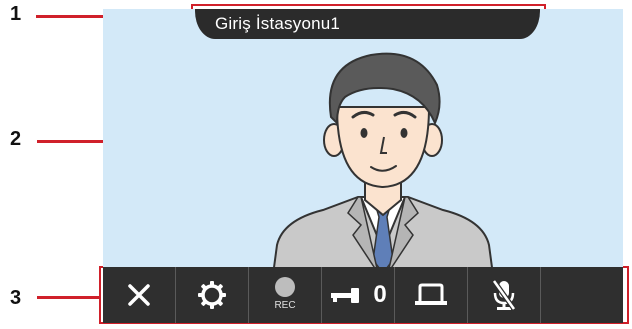  I want to click on gear-icon, so click(212, 295).